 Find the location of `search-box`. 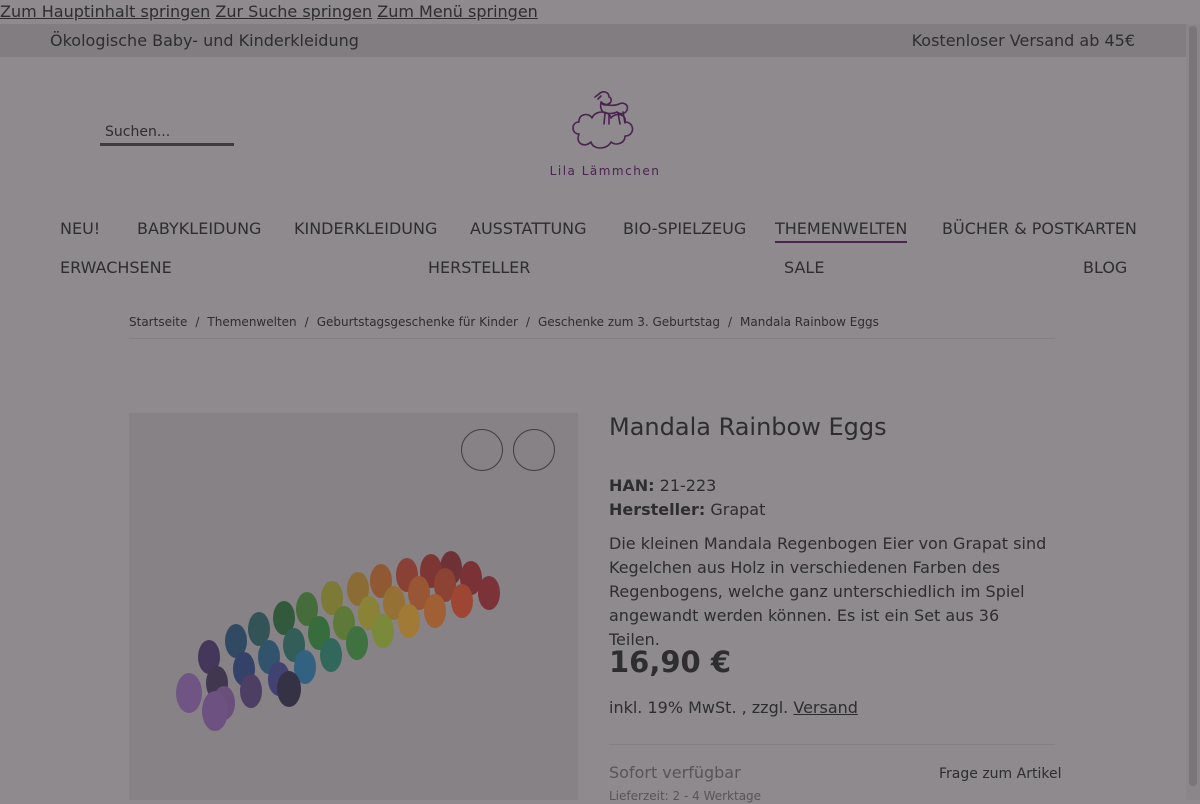

search-box is located at coordinates (169, 133).